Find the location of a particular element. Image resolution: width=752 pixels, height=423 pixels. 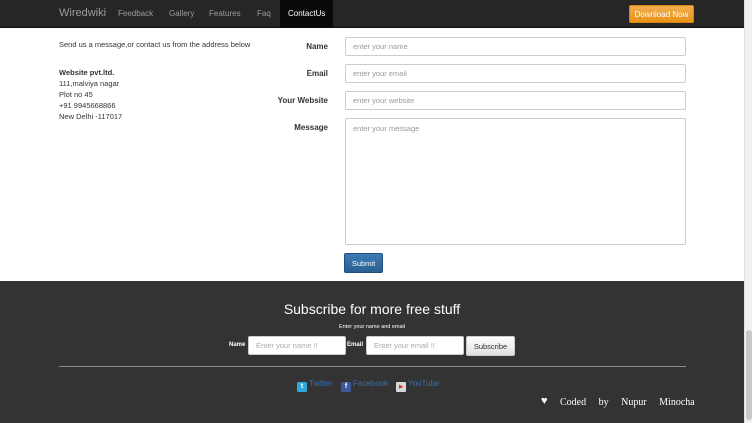

facebook-label: Facebook is located at coordinates (371, 383).